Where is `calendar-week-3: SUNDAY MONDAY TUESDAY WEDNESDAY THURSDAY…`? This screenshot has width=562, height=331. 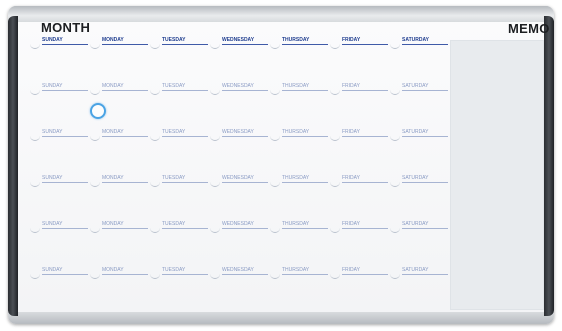
calendar-week-3: SUNDAY MONDAY TUESDAY WEDNESDAY THURSDAY… is located at coordinates (239, 149).